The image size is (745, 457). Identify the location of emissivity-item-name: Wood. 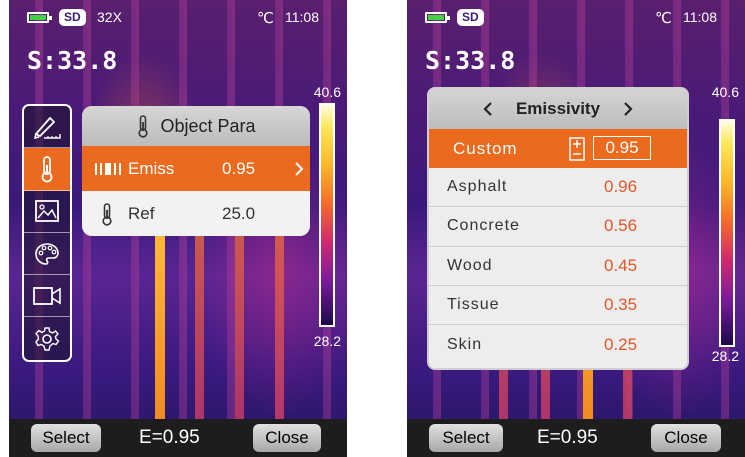
(470, 265).